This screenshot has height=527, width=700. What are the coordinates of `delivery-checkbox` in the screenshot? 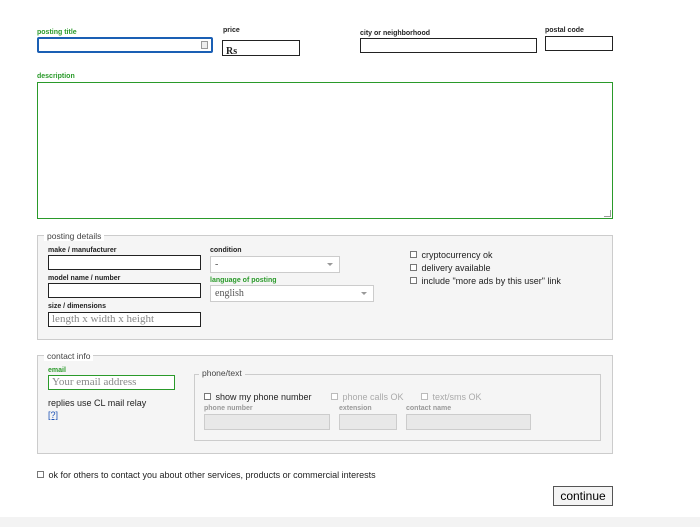 It's located at (413, 267).